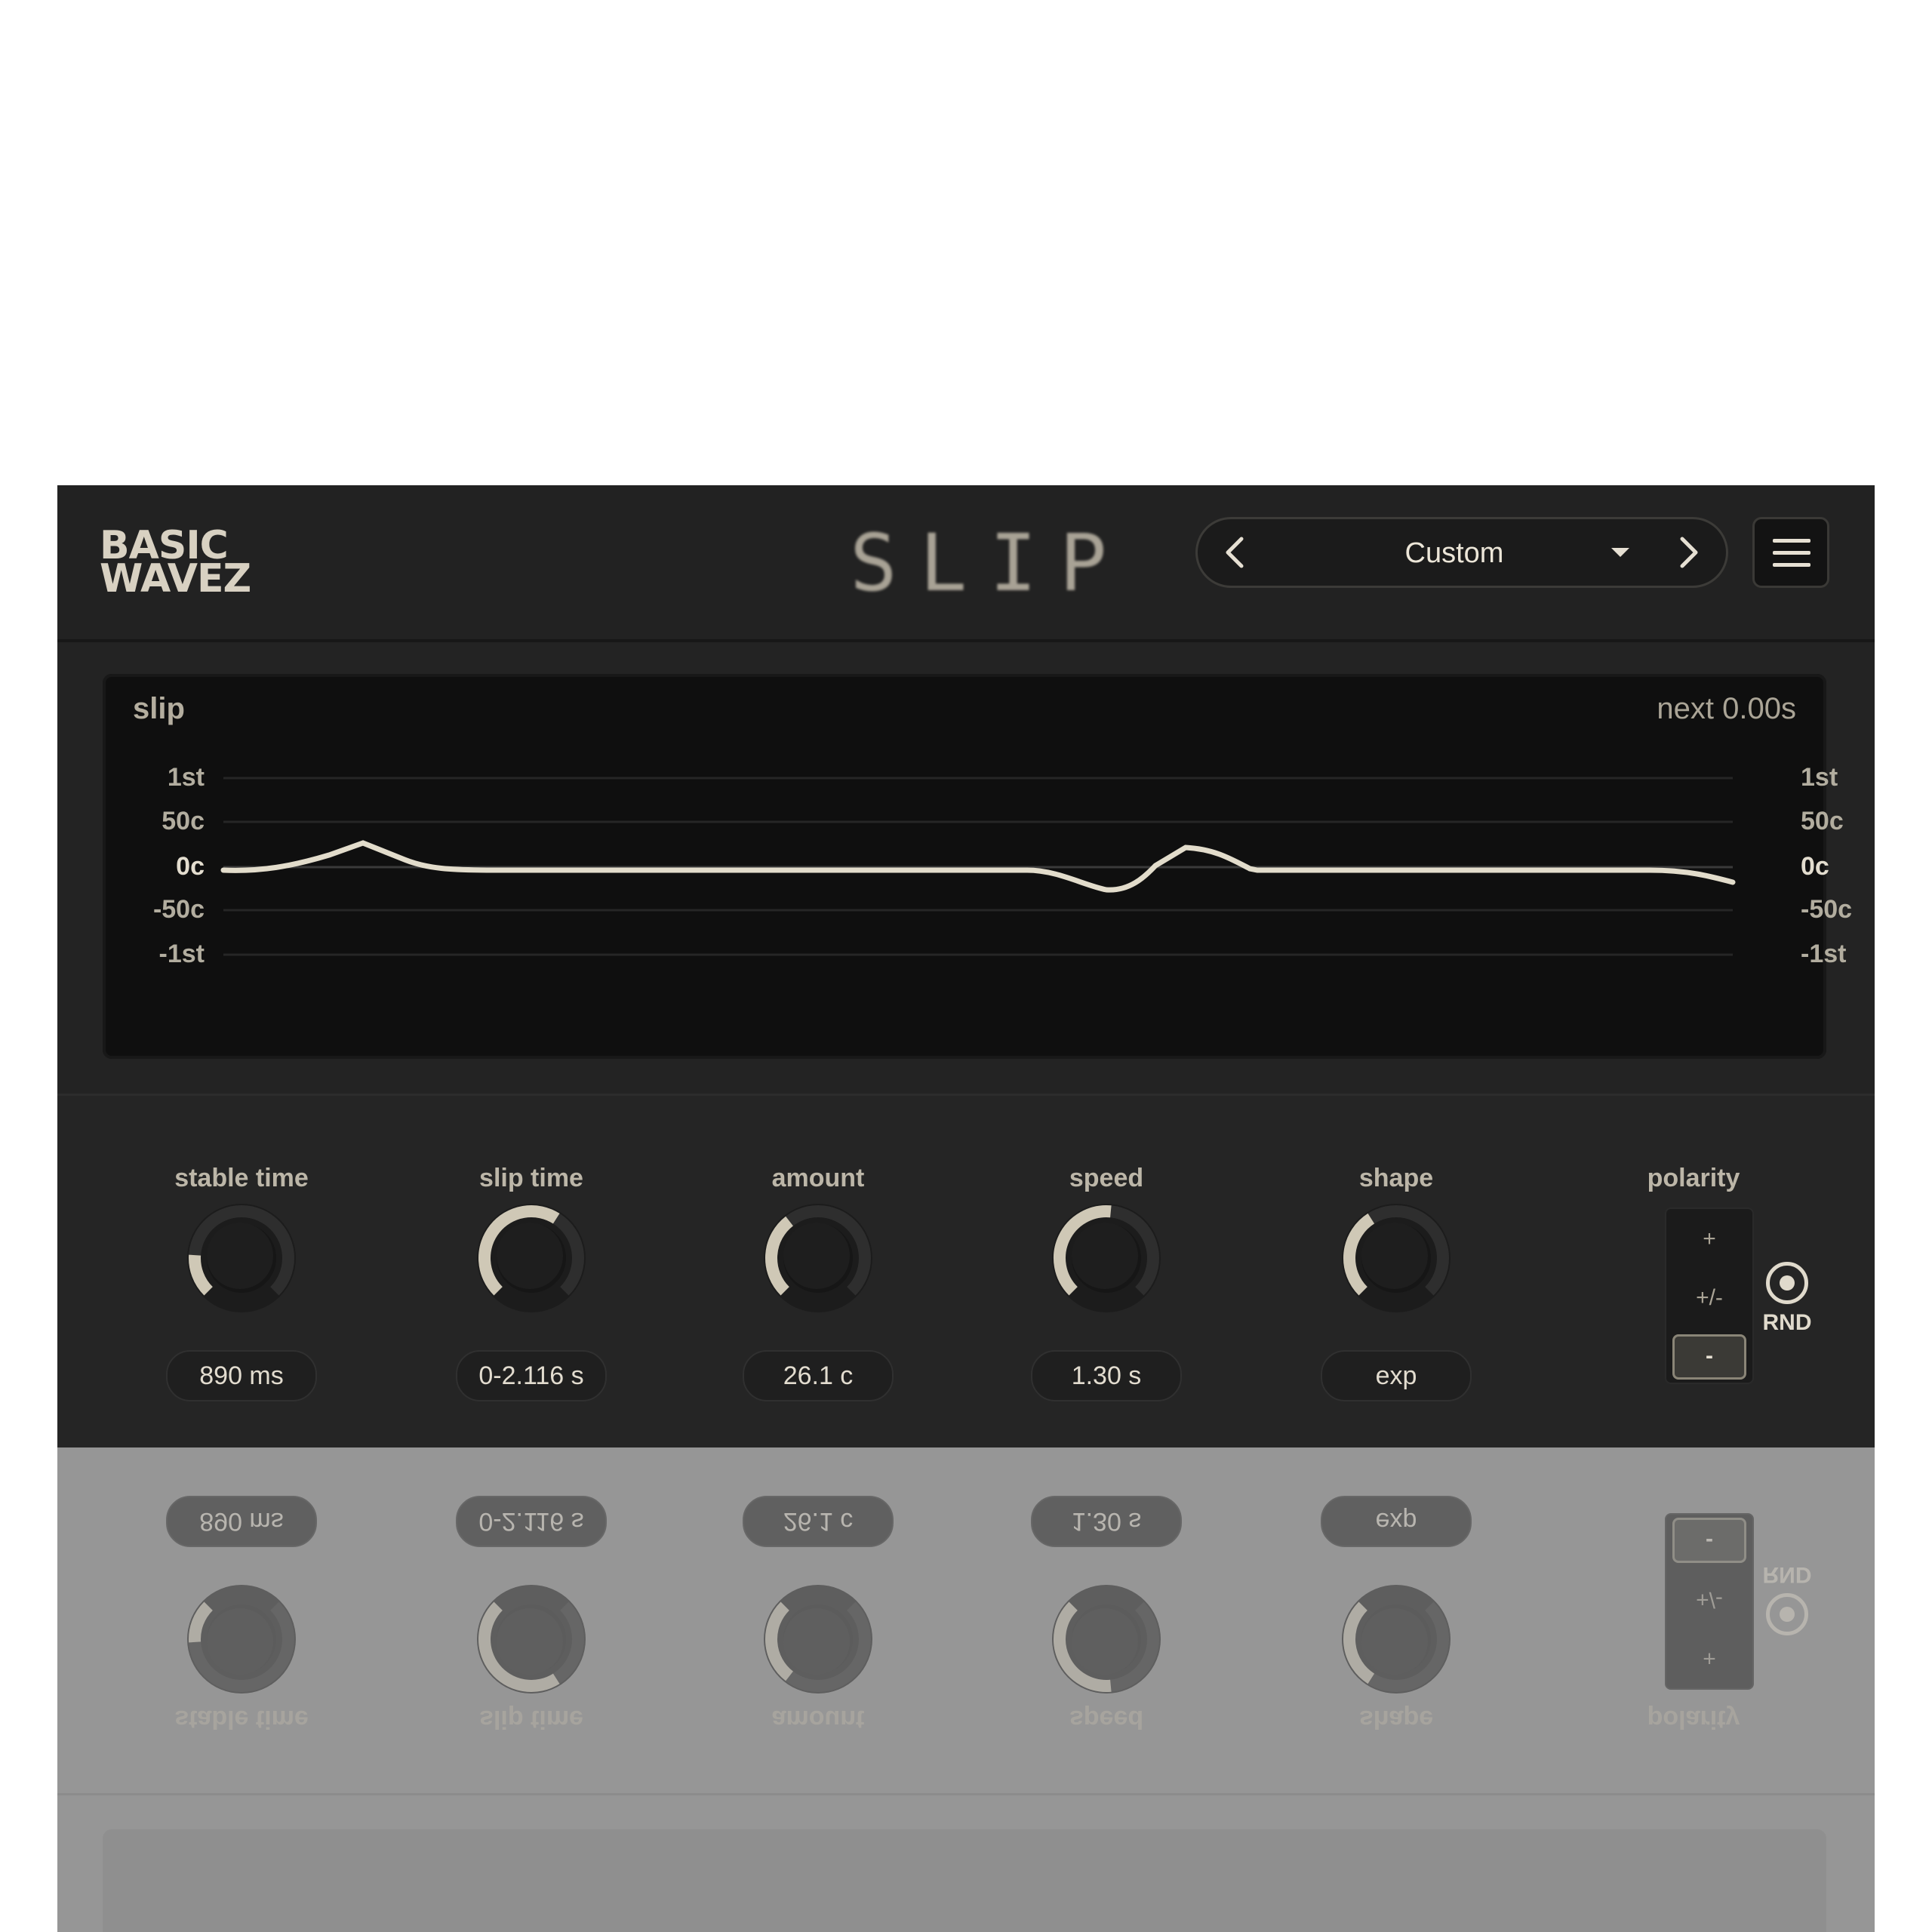 Image resolution: width=1932 pixels, height=1932 pixels. Describe the element at coordinates (531, 1178) in the screenshot. I see `slip-time-label: slip time` at that location.